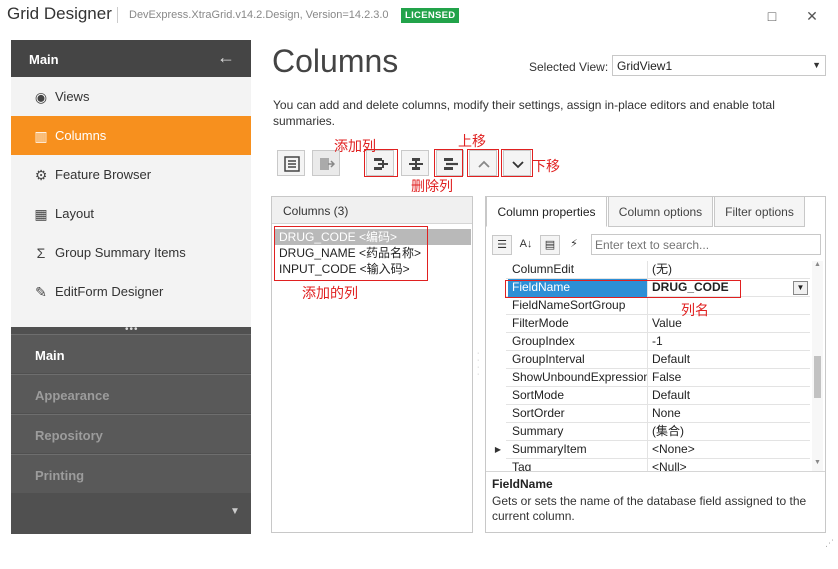  I want to click on tab-filter-options: Filter options, so click(759, 212).